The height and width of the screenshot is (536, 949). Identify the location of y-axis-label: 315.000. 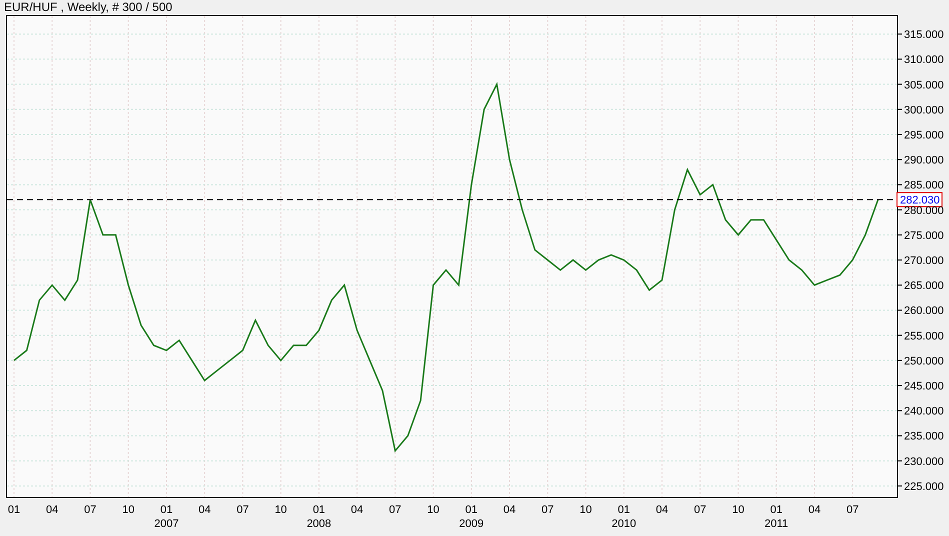
(924, 35).